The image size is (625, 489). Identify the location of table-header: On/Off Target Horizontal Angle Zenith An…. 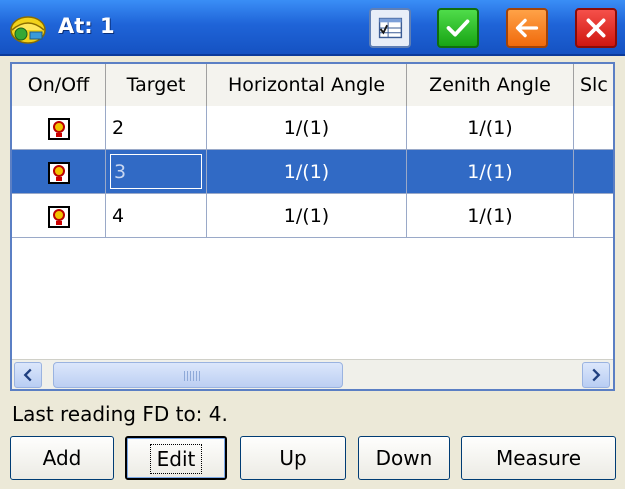
(312, 85).